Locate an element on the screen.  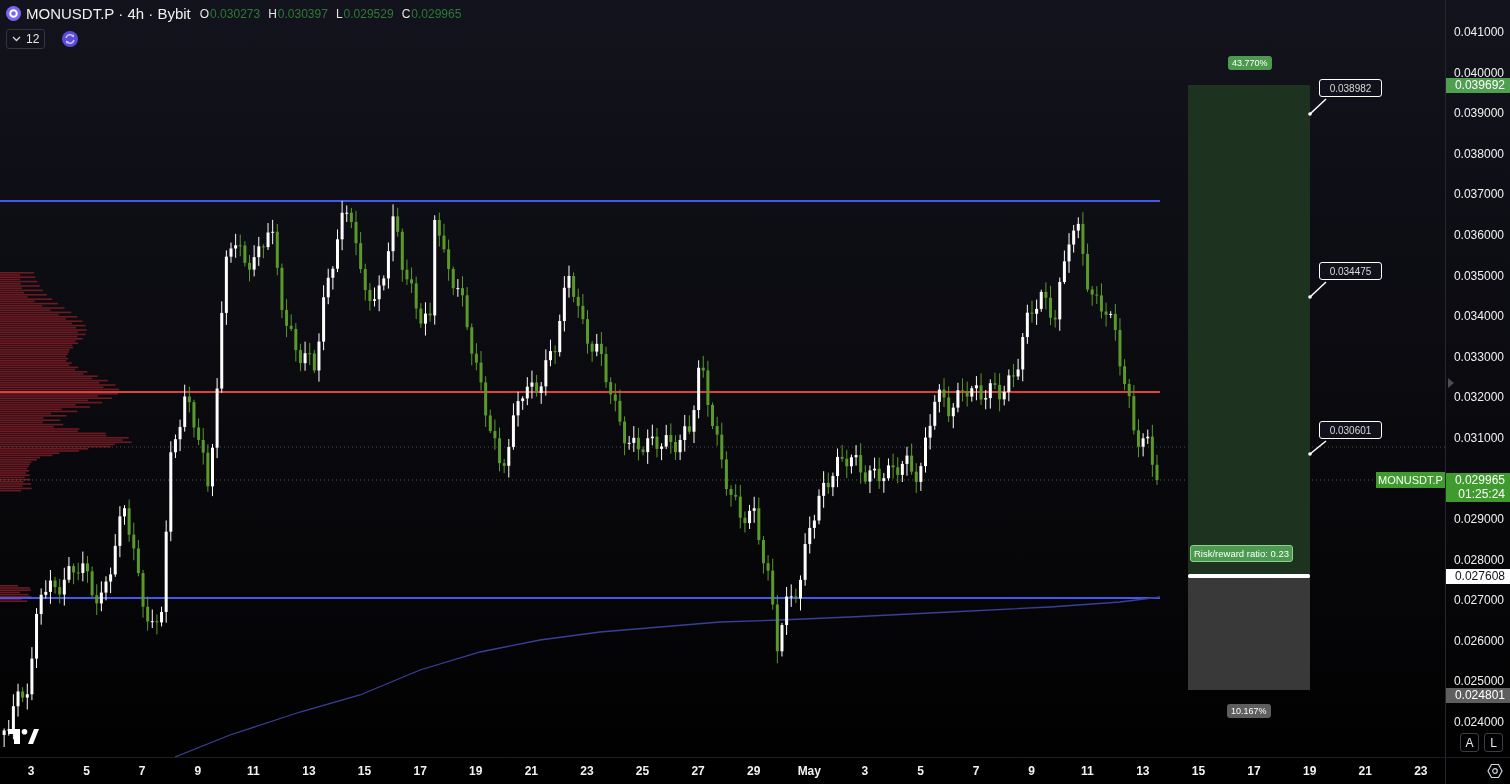
last-price-text: 0.029965 is located at coordinates (1479, 481).